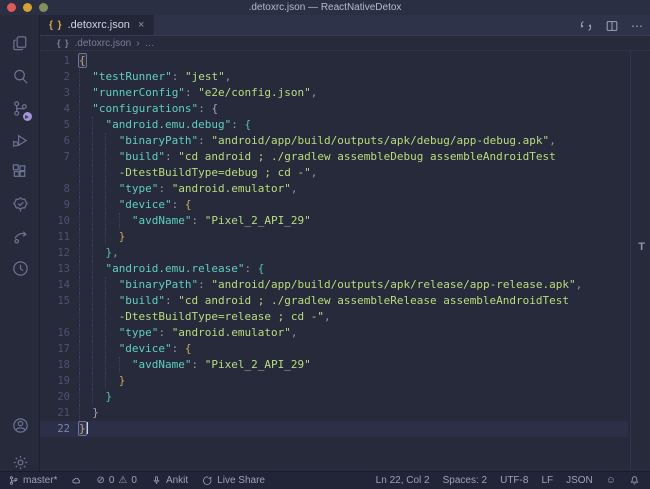  I want to click on code-row: 16 "type": "android.emulator",, so click(345, 333).